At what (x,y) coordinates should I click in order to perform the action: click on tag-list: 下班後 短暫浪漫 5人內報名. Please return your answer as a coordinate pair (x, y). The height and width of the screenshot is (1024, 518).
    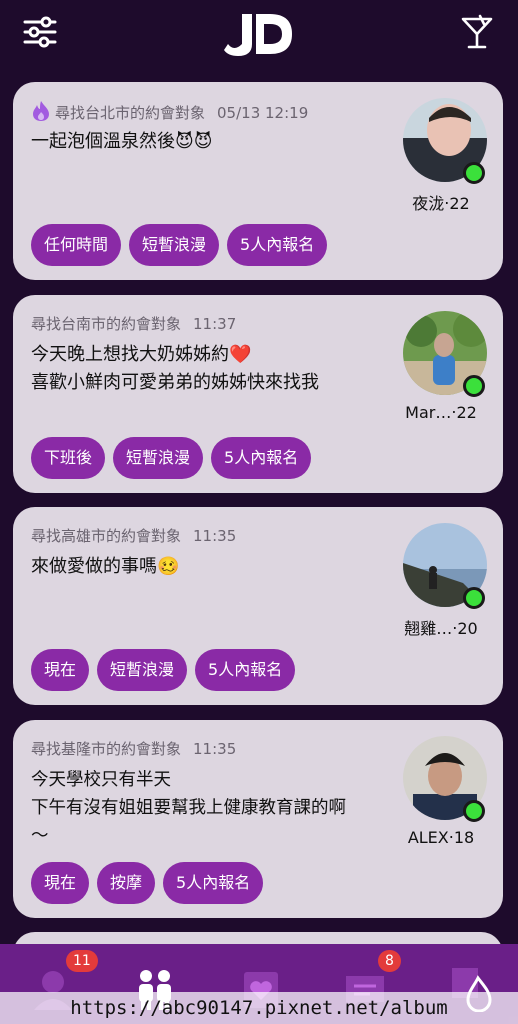
    Looking at the image, I should click on (171, 458).